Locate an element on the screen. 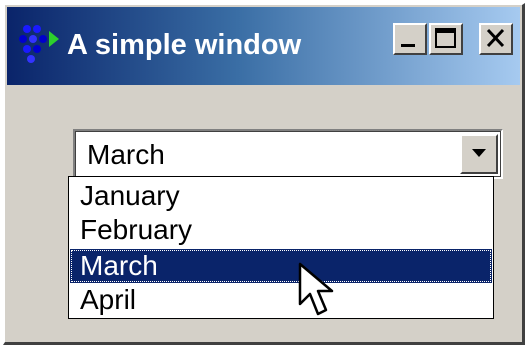 The width and height of the screenshot is (529, 350). chevron-down-icon is located at coordinates (479, 153).